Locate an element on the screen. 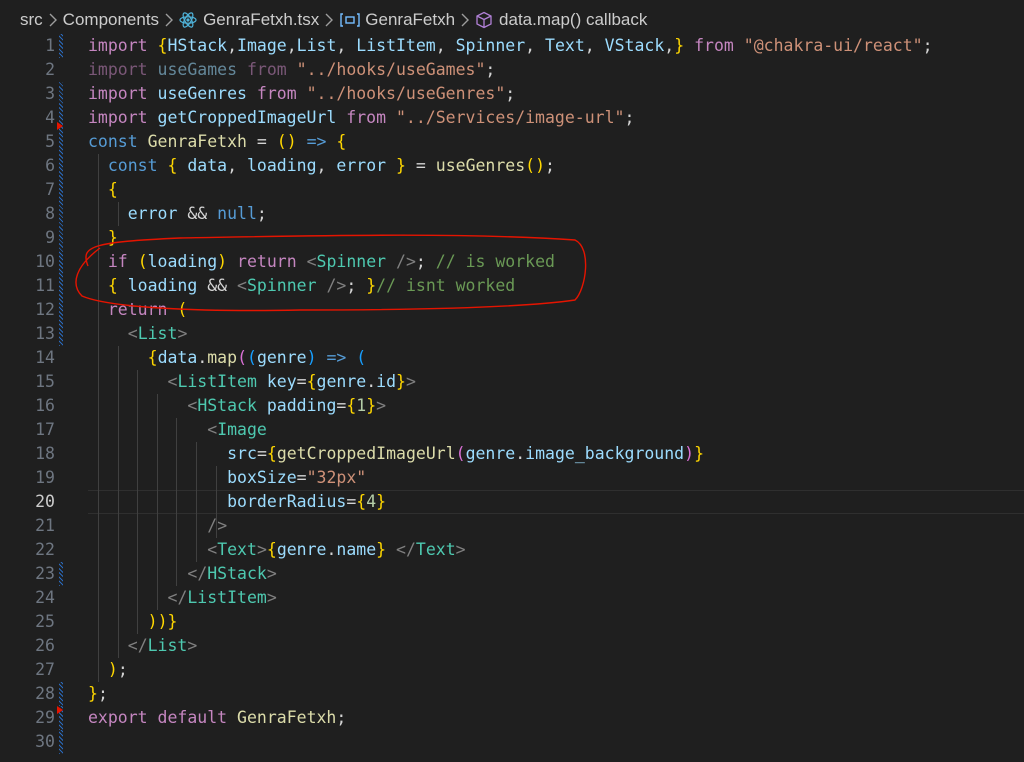 The image size is (1024, 762). code-text: <HStack padding={1}> is located at coordinates (287, 405).